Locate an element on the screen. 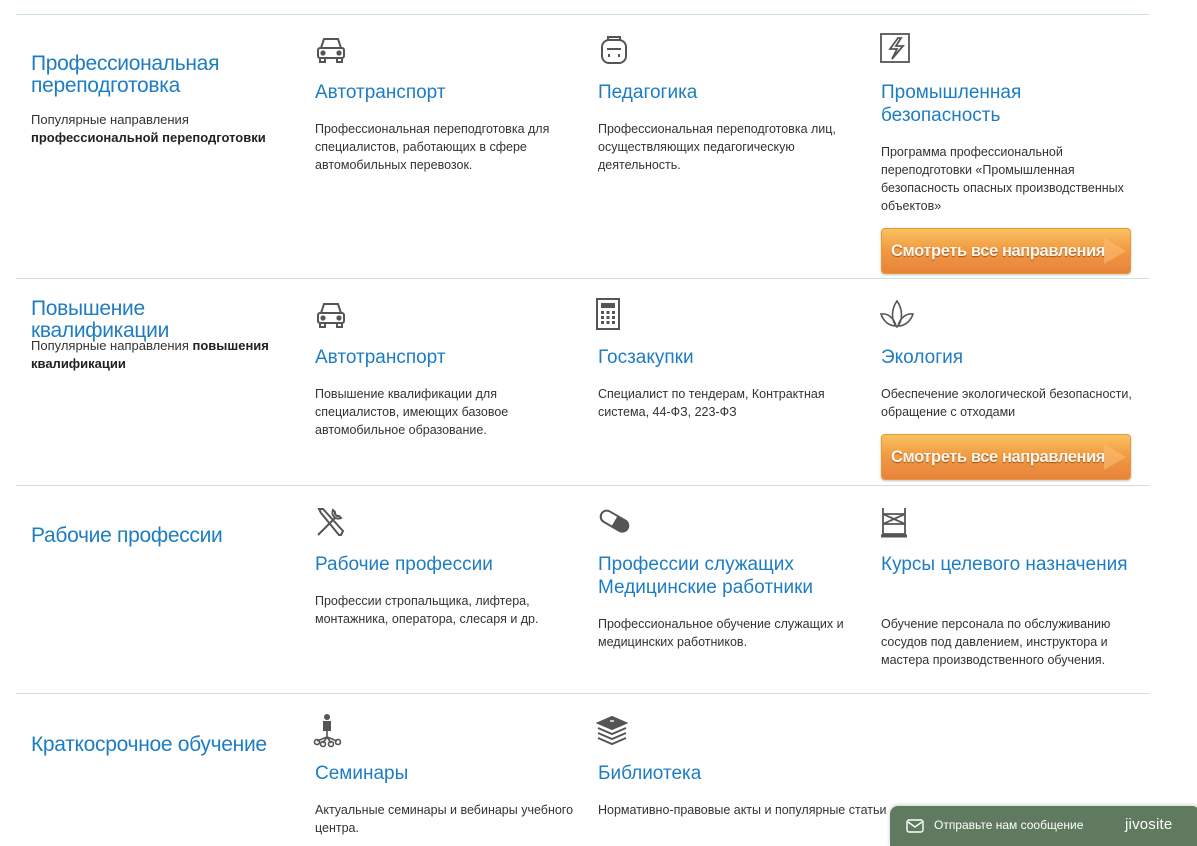 The height and width of the screenshot is (846, 1197). course-title: Госзакупки is located at coordinates (728, 357).